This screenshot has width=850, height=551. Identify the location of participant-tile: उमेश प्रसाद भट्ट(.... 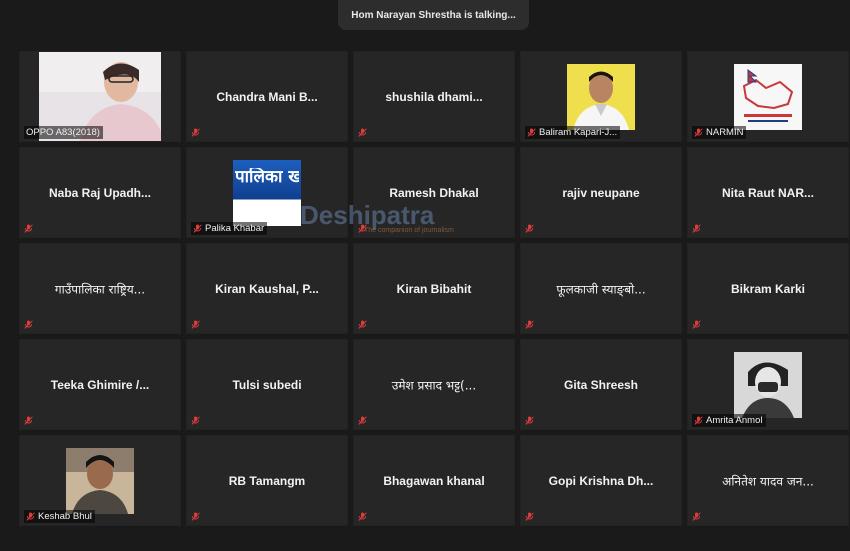
(434, 384).